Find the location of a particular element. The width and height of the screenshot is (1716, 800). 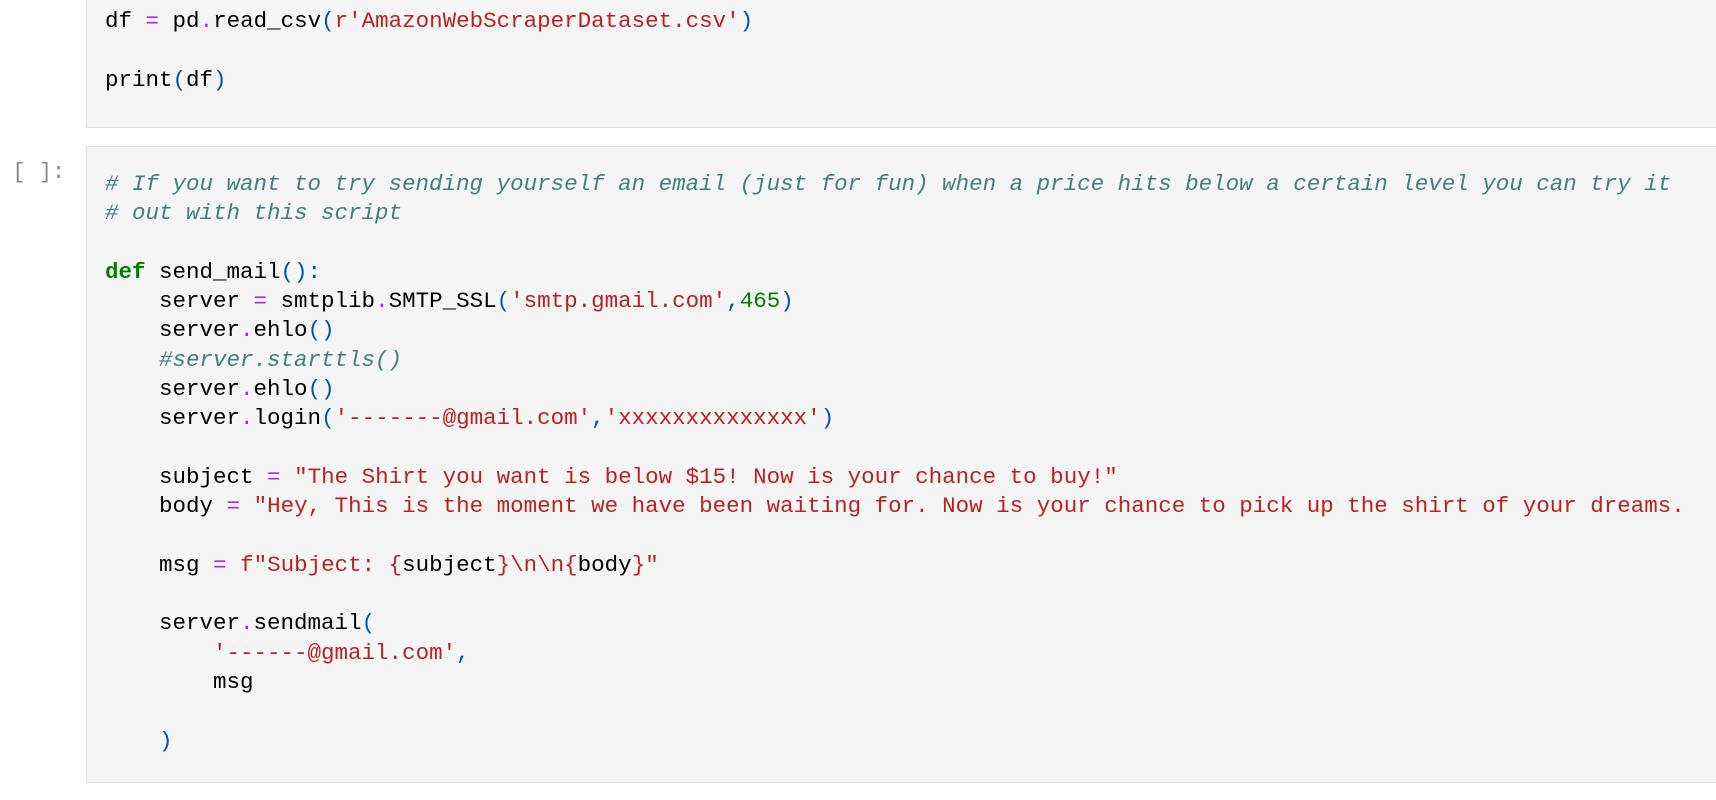

cell-2-prompt: n [ ]: is located at coordinates (39, 172).